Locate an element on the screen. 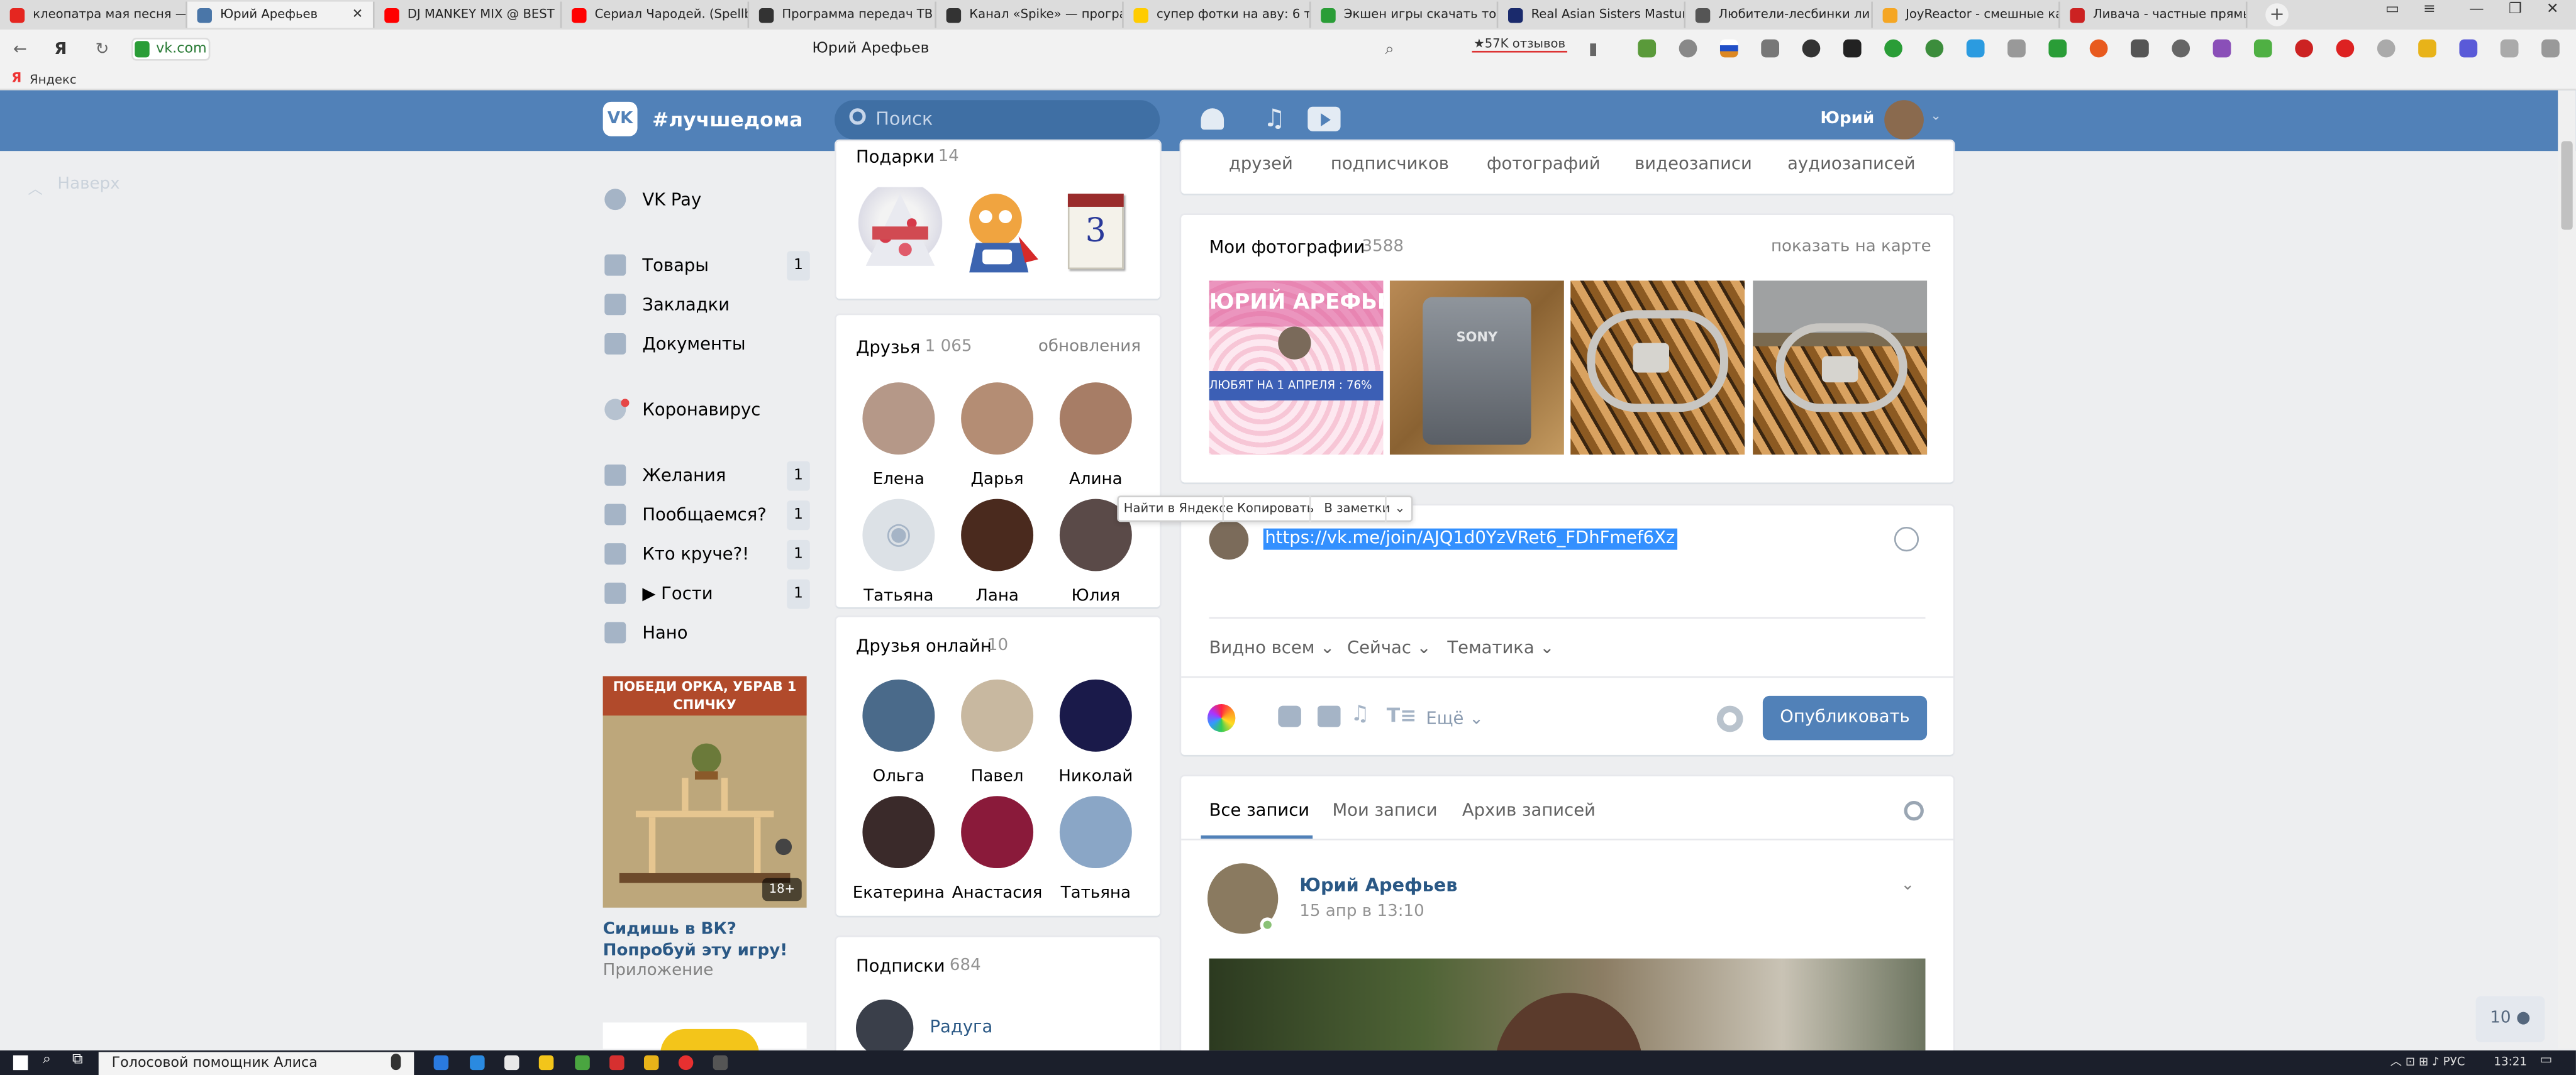 Image resolution: width=2576 pixels, height=1075 pixels. more-dropdown: Ещё ⌄ is located at coordinates (1455, 718).